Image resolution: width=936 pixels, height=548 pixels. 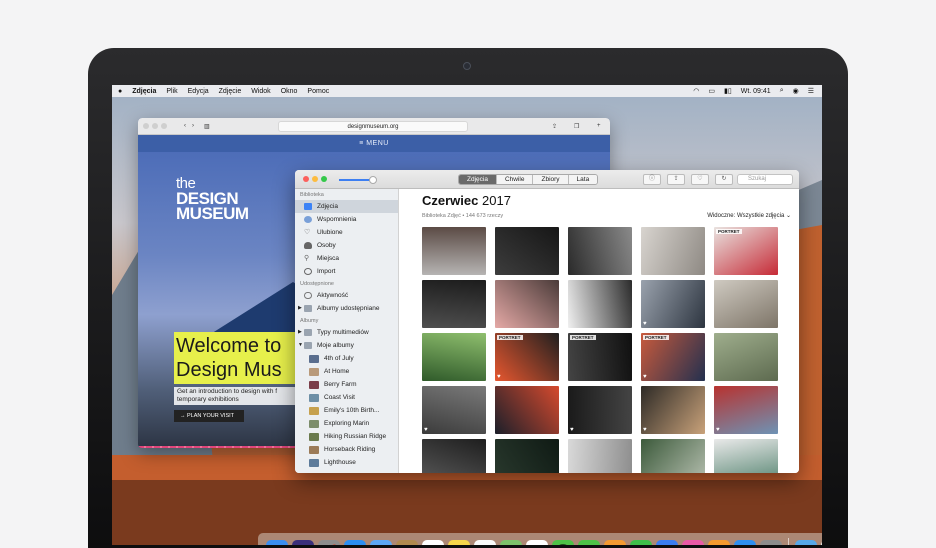 I want to click on favorite-button: ♡, so click(x=700, y=179).